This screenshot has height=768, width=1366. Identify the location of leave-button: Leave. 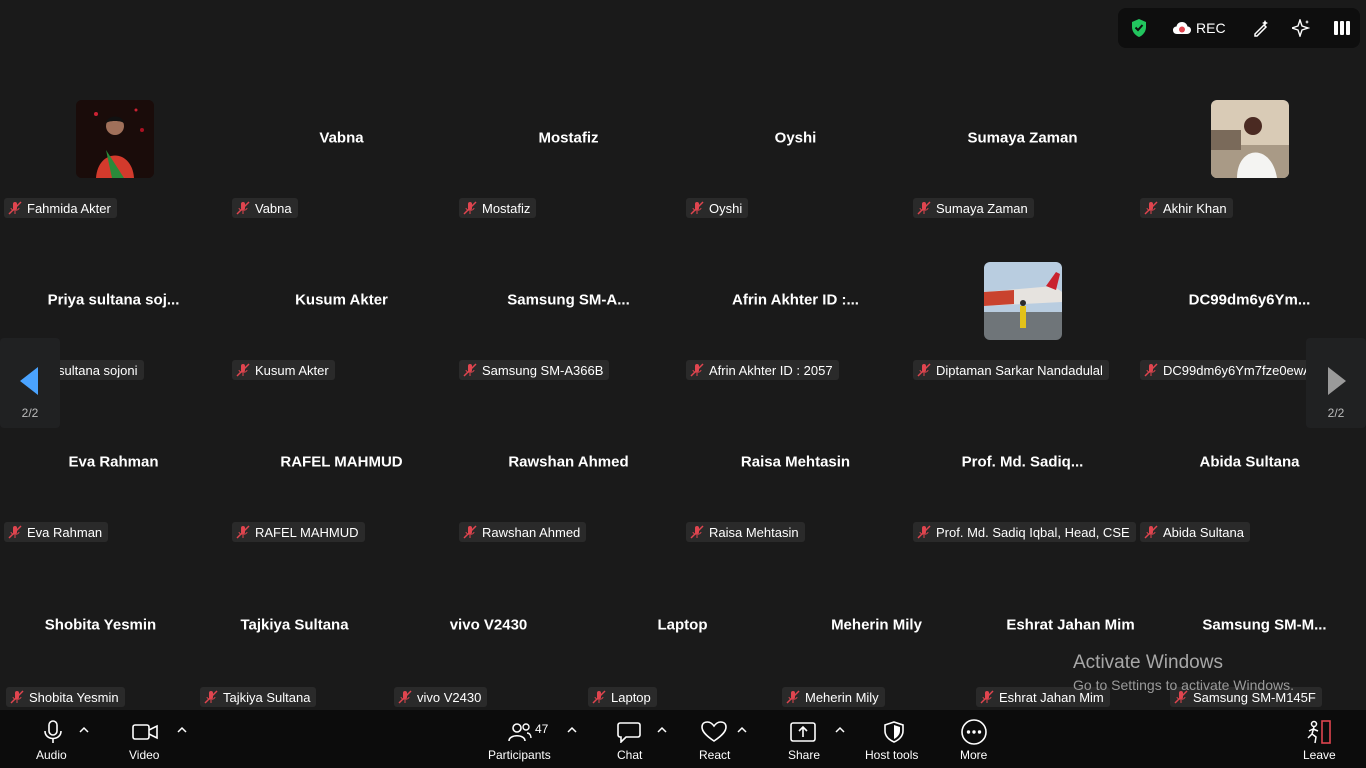
(1320, 739).